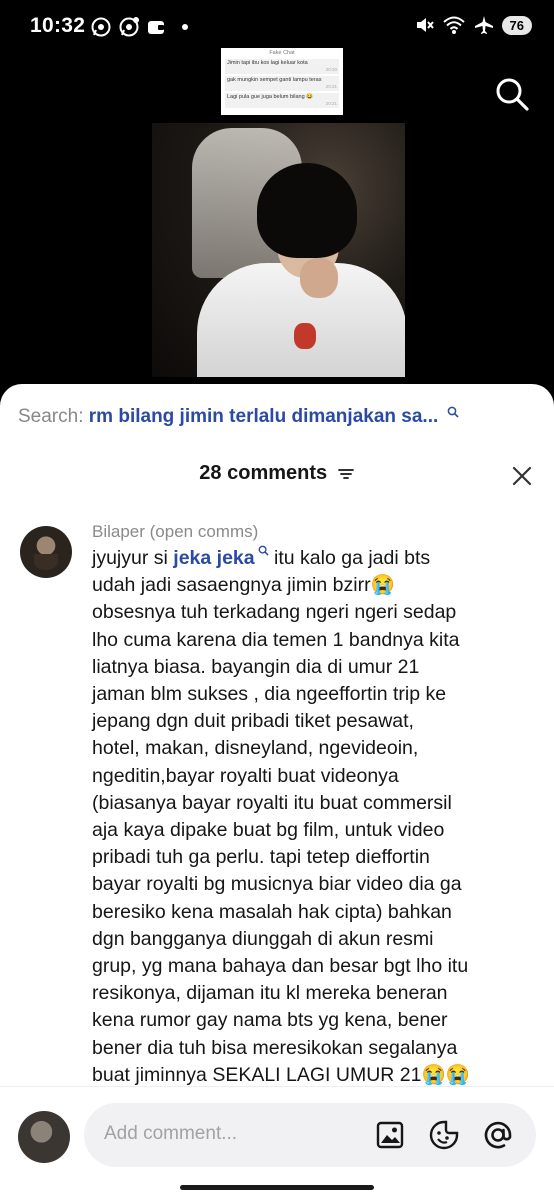 The image size is (554, 1200). Describe the element at coordinates (51, 416) in the screenshot. I see `search-label: Search:` at that location.